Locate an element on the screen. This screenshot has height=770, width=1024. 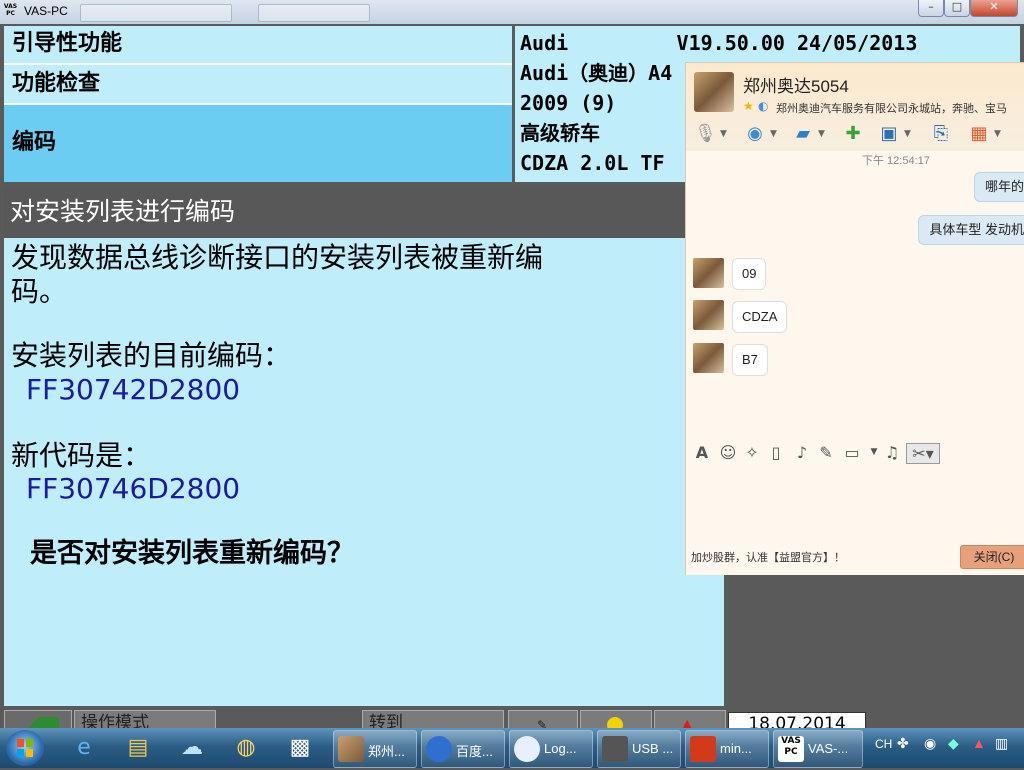
paw-icon: ✤ is located at coordinates (903, 743).